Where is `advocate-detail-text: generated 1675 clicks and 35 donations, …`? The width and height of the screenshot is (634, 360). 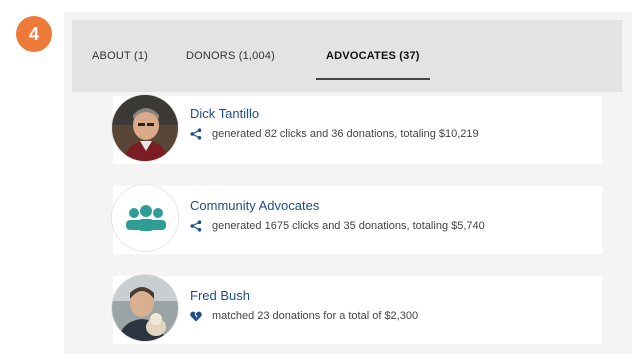 advocate-detail-text: generated 1675 clicks and 35 donations, … is located at coordinates (348, 226).